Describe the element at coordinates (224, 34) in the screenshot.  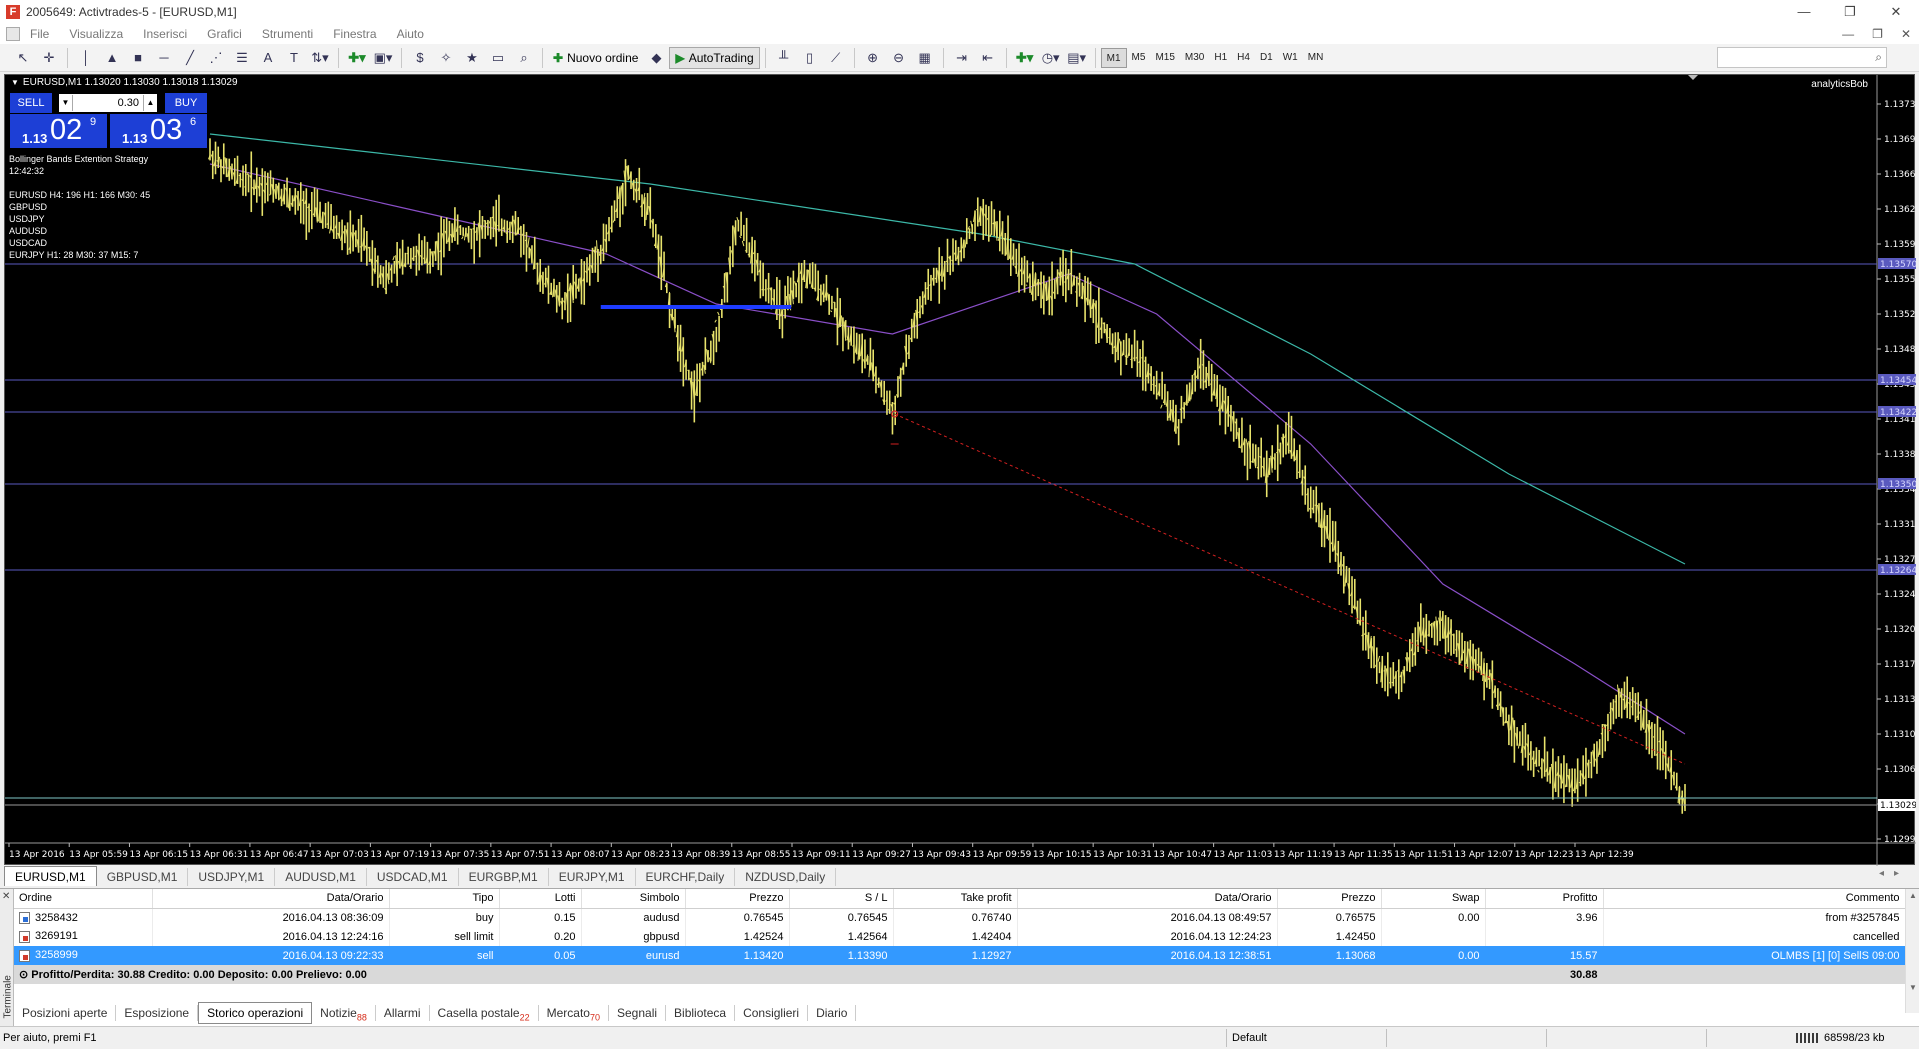
I see `menu-grafici: Grafici` at that location.